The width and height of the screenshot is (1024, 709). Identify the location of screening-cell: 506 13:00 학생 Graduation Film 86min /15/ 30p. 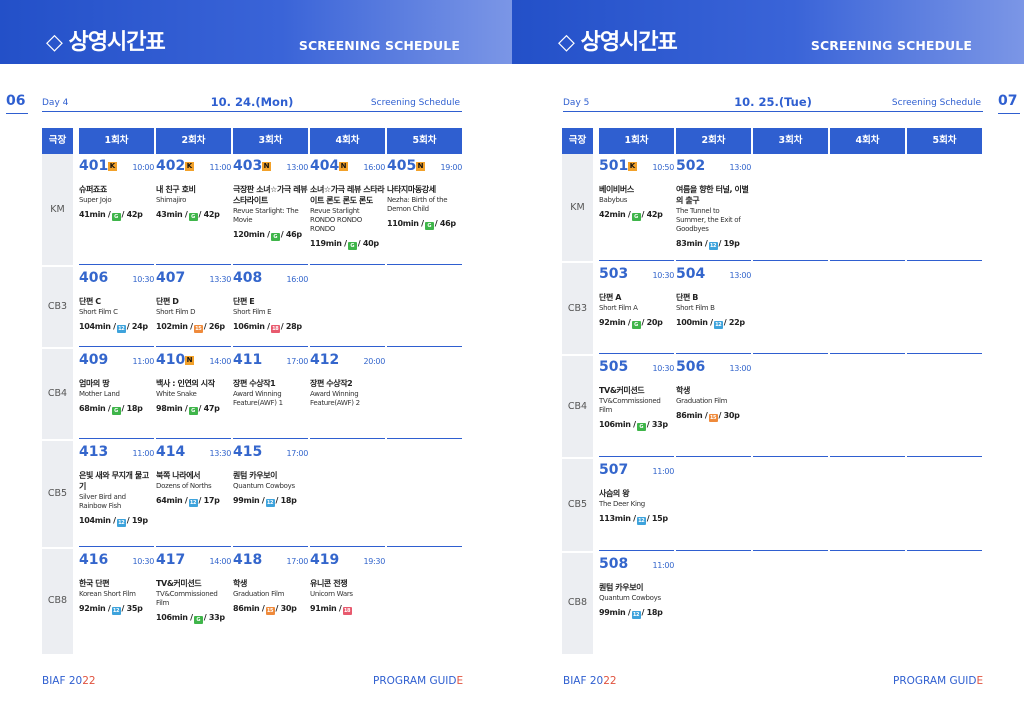
(713, 390).